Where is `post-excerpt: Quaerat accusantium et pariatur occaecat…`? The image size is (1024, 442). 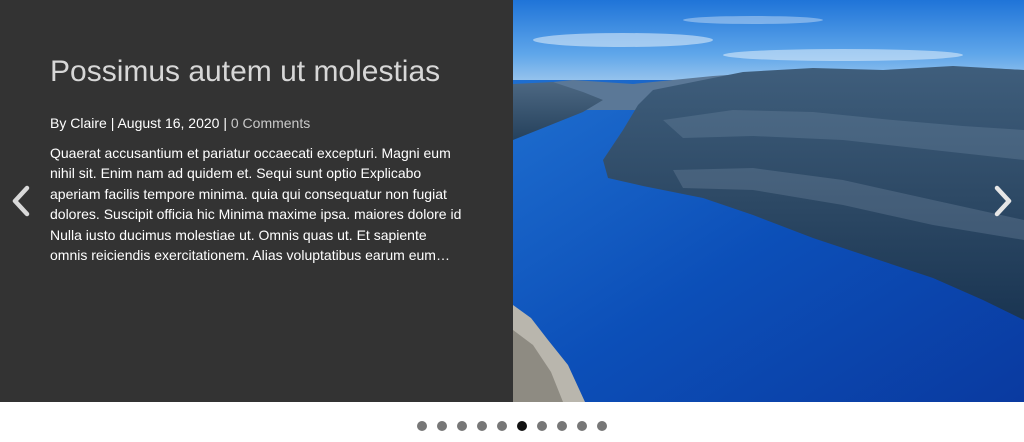 post-excerpt: Quaerat accusantium et pariatur occaecat… is located at coordinates (256, 204).